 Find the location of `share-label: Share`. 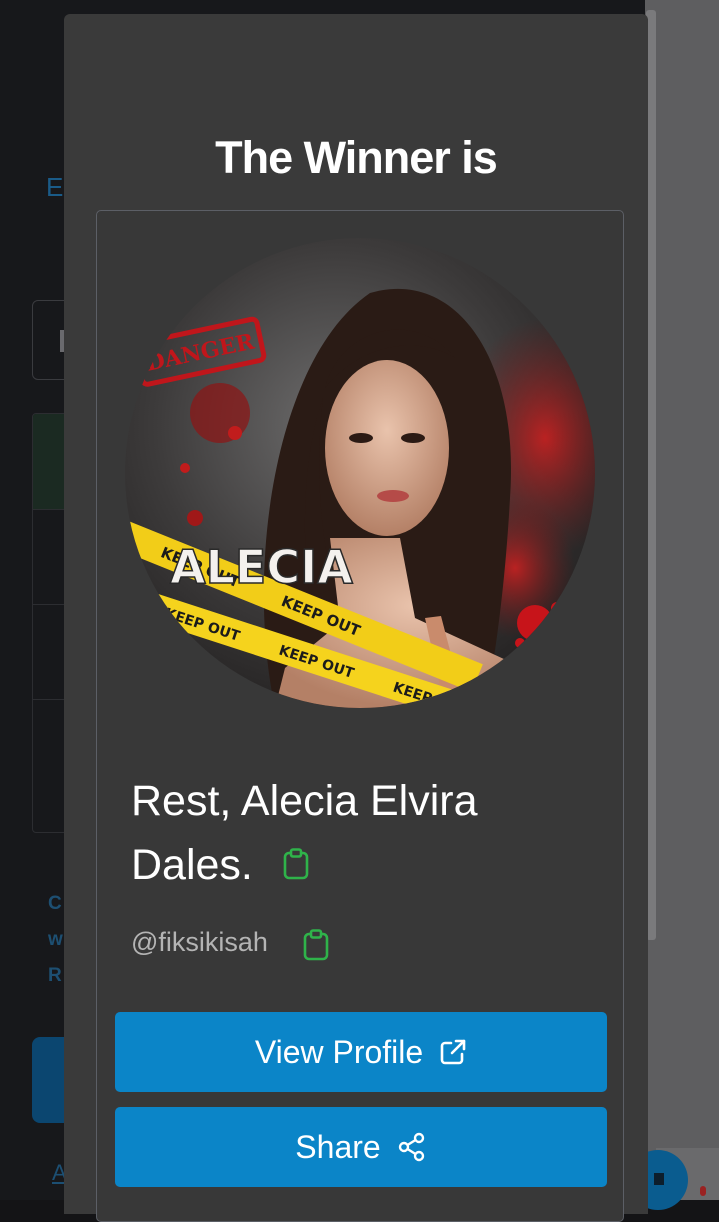

share-label: Share is located at coordinates (338, 1146).